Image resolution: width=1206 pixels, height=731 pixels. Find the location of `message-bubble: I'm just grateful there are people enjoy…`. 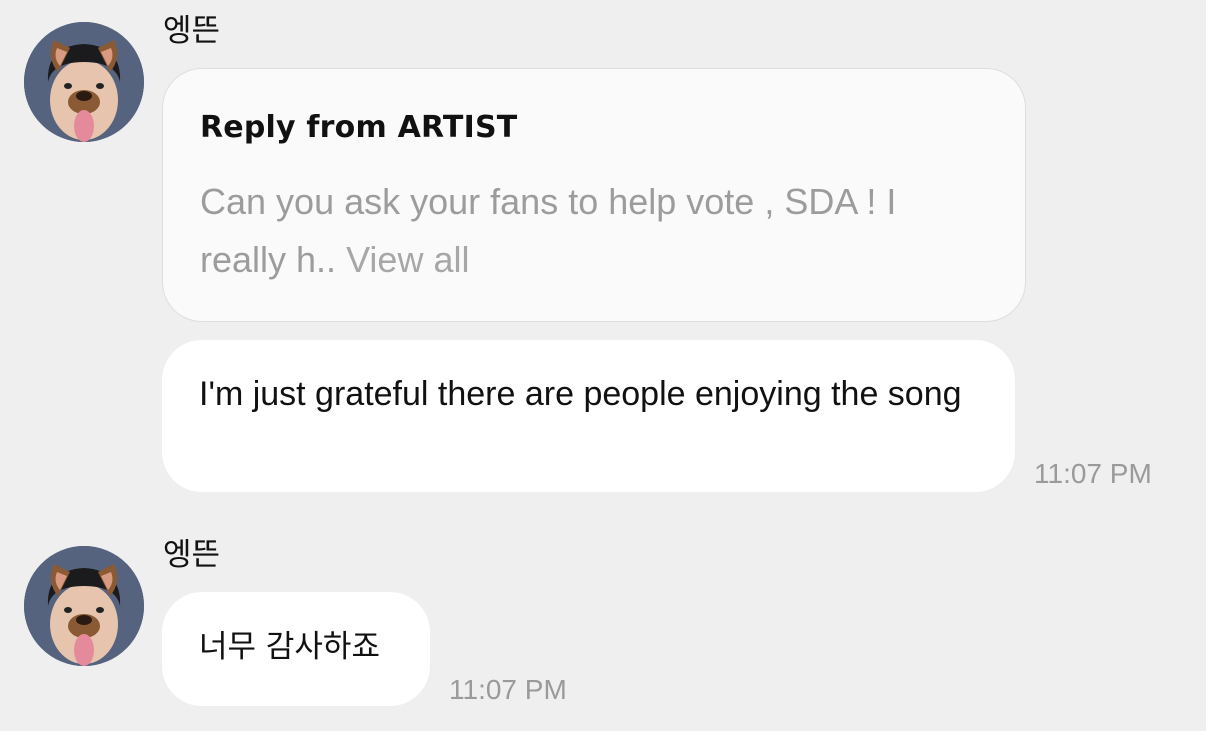

message-bubble: I'm just grateful there are people enjoy… is located at coordinates (588, 416).